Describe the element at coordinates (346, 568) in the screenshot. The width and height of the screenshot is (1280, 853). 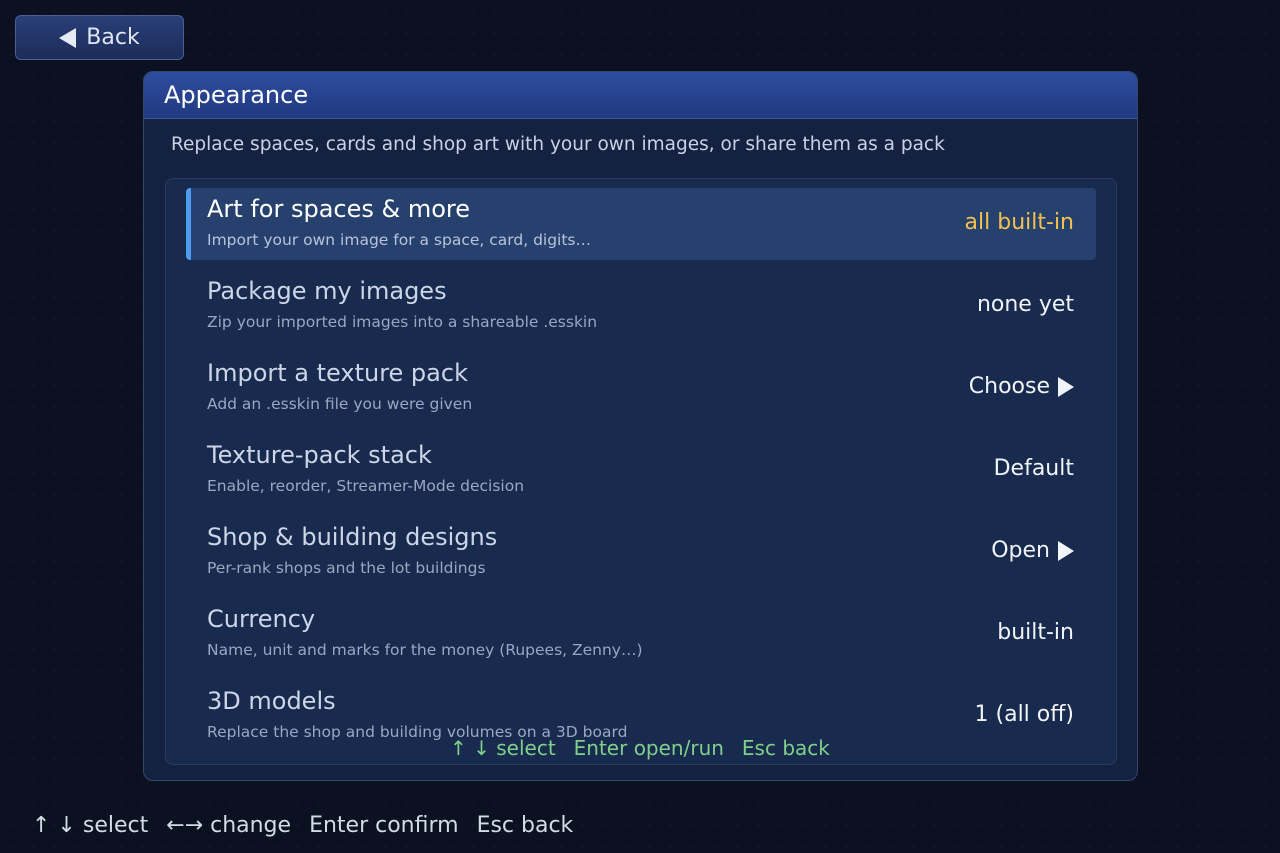
I see `row-desc: Per-rank shops and the lot buildings` at that location.